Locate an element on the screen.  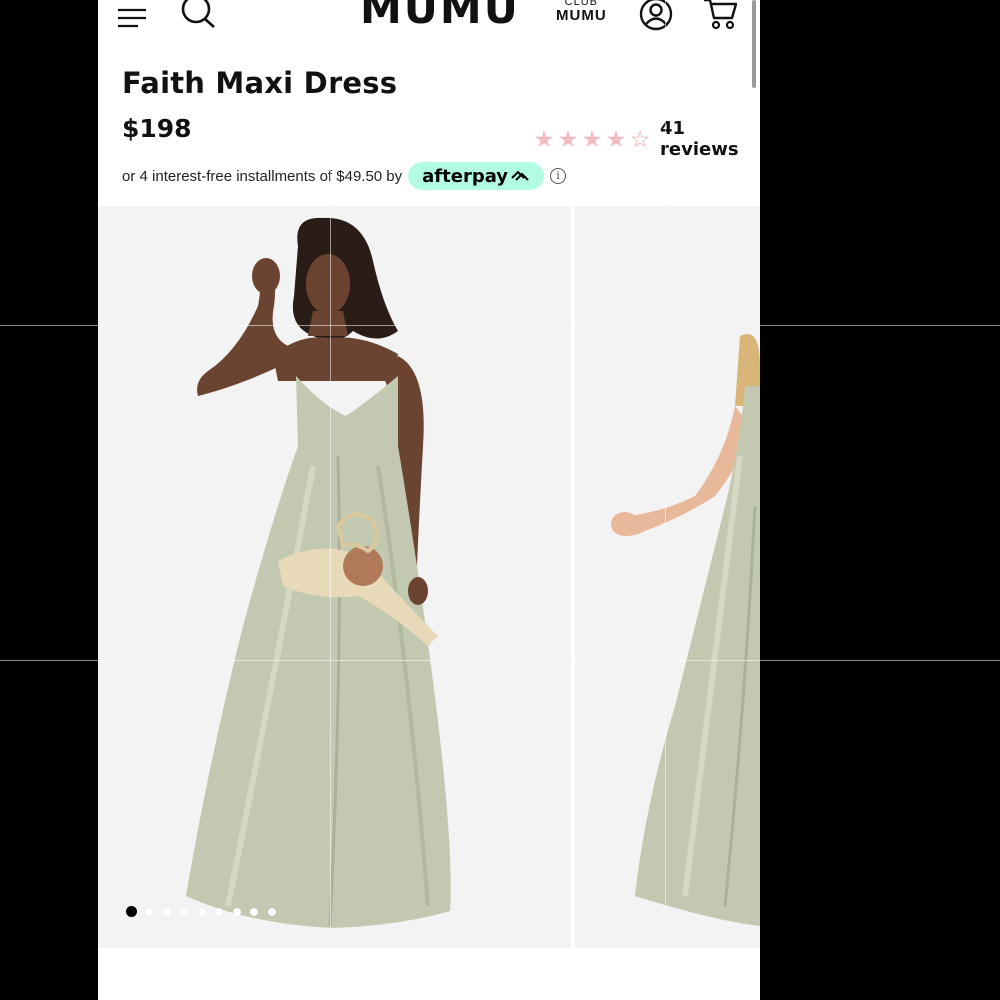
afterpay-badge: afterpay is located at coordinates (476, 176).